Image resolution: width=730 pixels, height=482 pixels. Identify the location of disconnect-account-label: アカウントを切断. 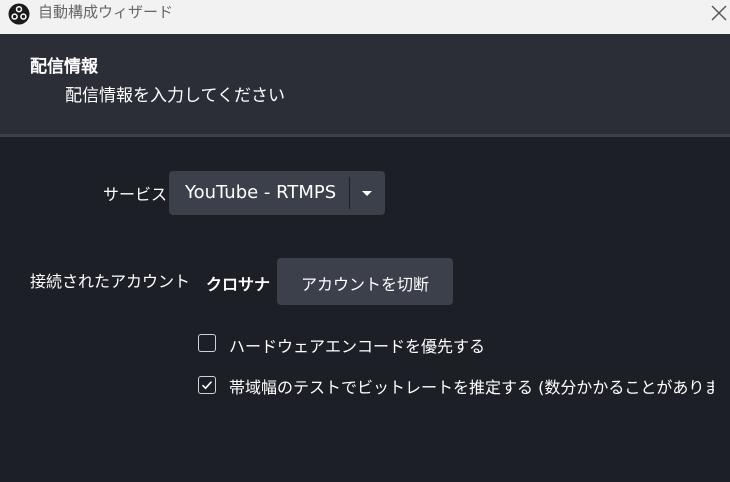
(364, 284).